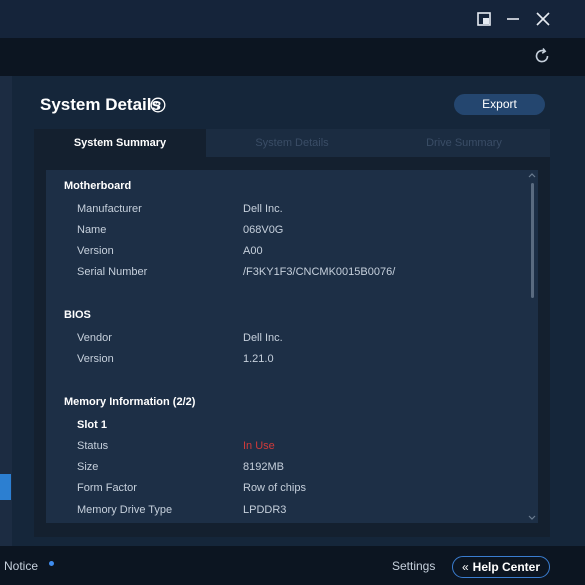  What do you see at coordinates (465, 567) in the screenshot?
I see `chevron-left-icon: «` at bounding box center [465, 567].